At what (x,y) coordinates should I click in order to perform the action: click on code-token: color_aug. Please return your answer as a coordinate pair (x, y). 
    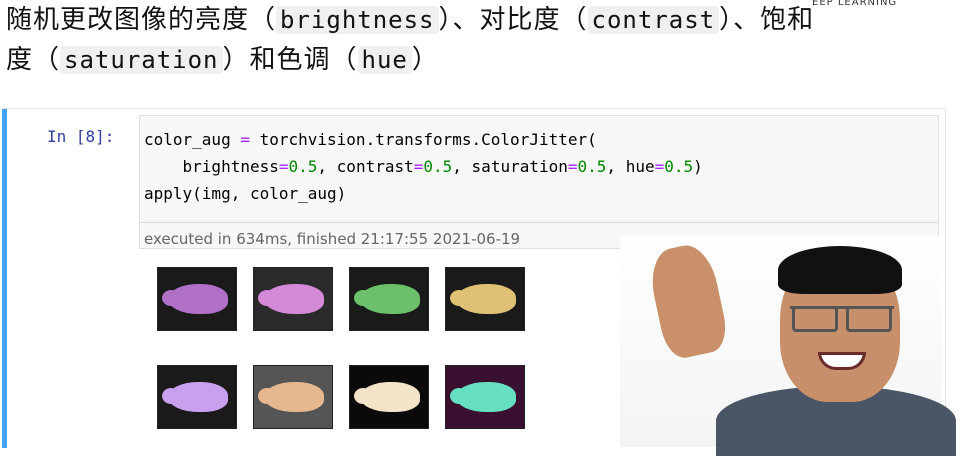
    Looking at the image, I should click on (192, 139).